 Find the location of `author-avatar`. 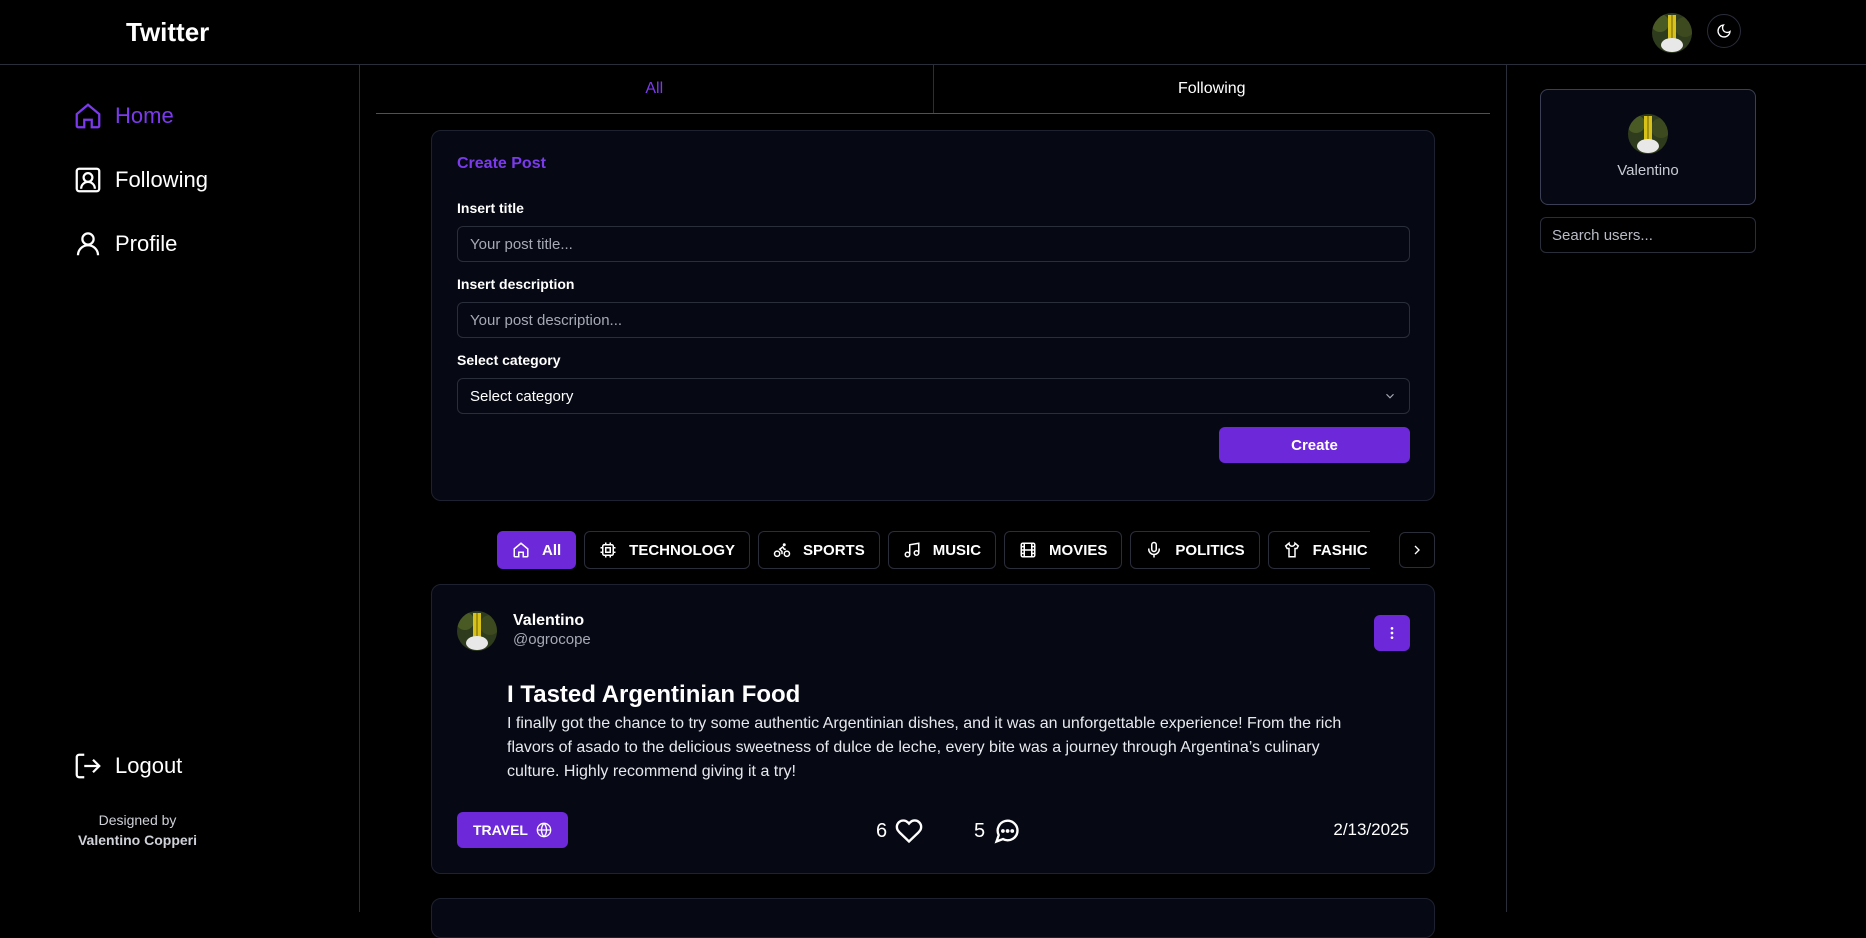

author-avatar is located at coordinates (477, 631).